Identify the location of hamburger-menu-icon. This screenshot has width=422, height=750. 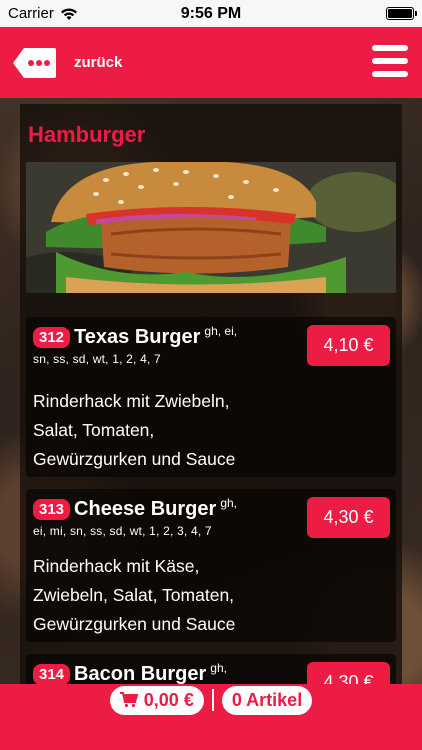
(390, 61).